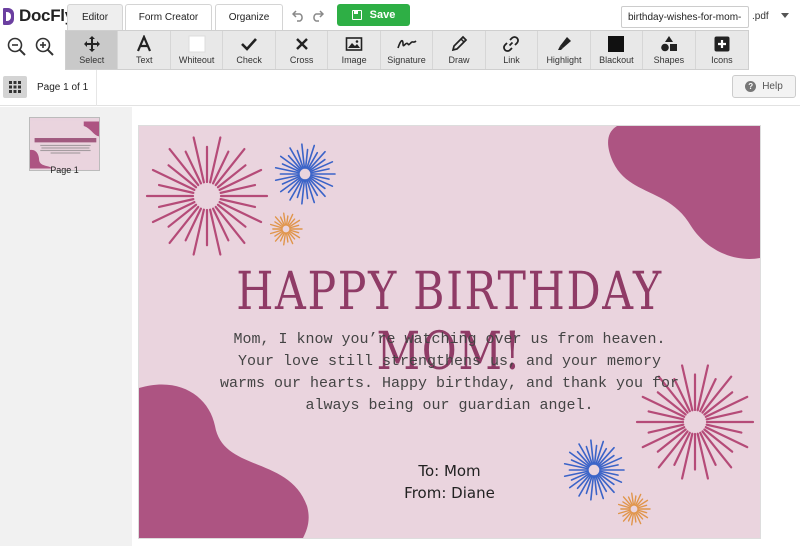 This screenshot has width=800, height=546. Describe the element at coordinates (669, 44) in the screenshot. I see `shapes-icon` at that location.